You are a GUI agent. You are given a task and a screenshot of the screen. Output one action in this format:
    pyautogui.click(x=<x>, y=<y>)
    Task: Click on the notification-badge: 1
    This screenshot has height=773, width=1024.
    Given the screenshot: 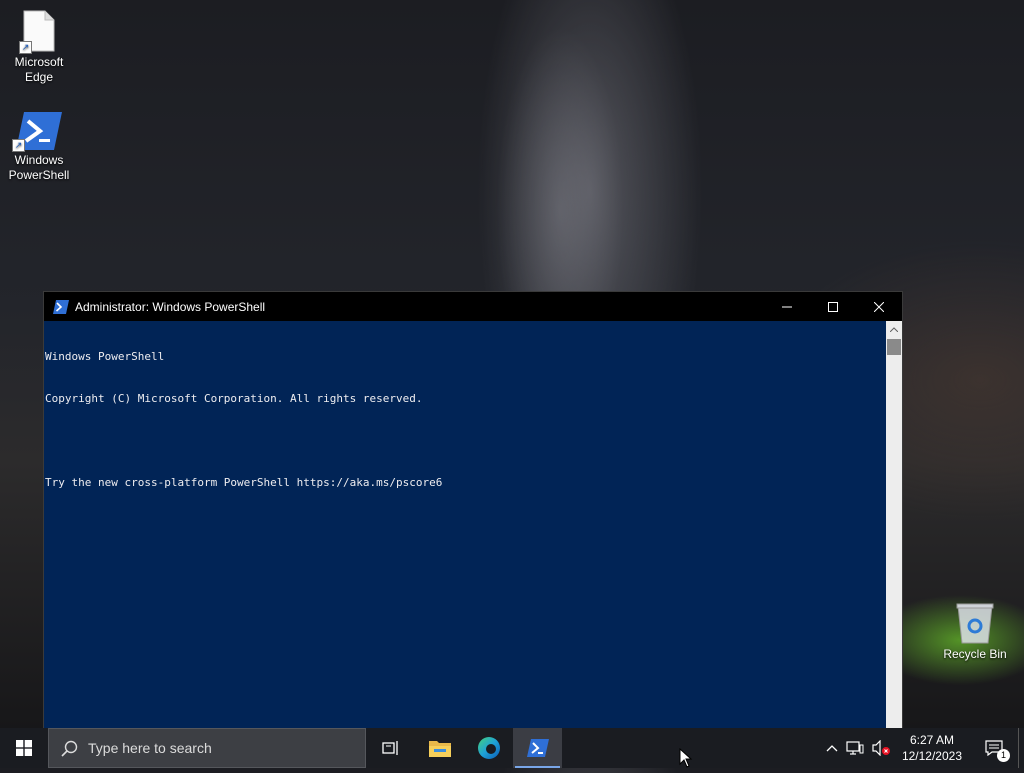 What is the action you would take?
    pyautogui.click(x=1003, y=755)
    